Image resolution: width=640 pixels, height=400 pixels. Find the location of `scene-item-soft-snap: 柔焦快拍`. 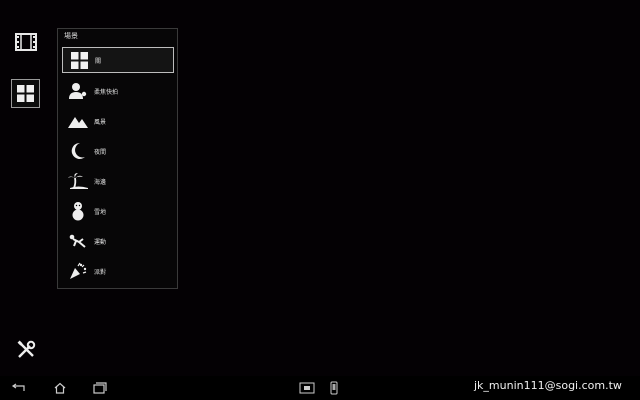

scene-item-soft-snap: 柔焦快拍 is located at coordinates (118, 91).